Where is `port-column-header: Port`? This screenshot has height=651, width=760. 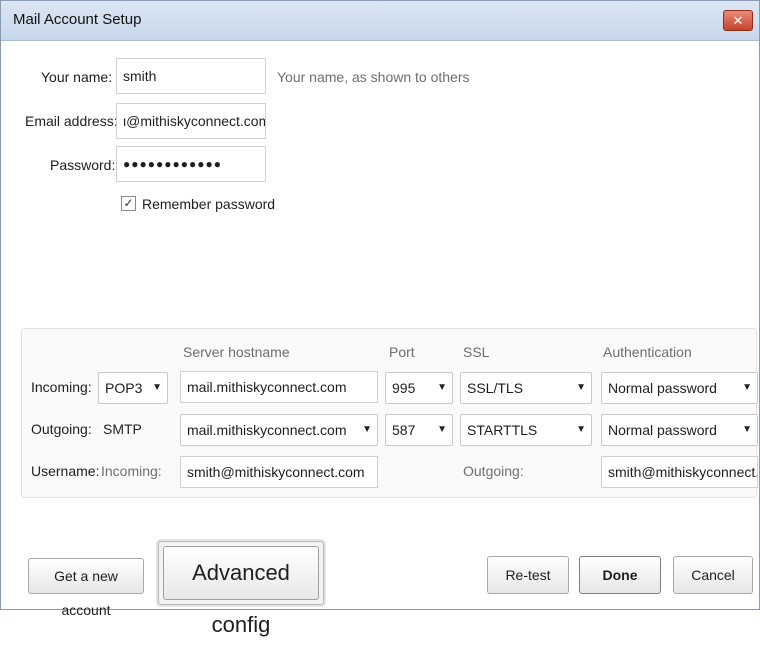 port-column-header: Port is located at coordinates (402, 352).